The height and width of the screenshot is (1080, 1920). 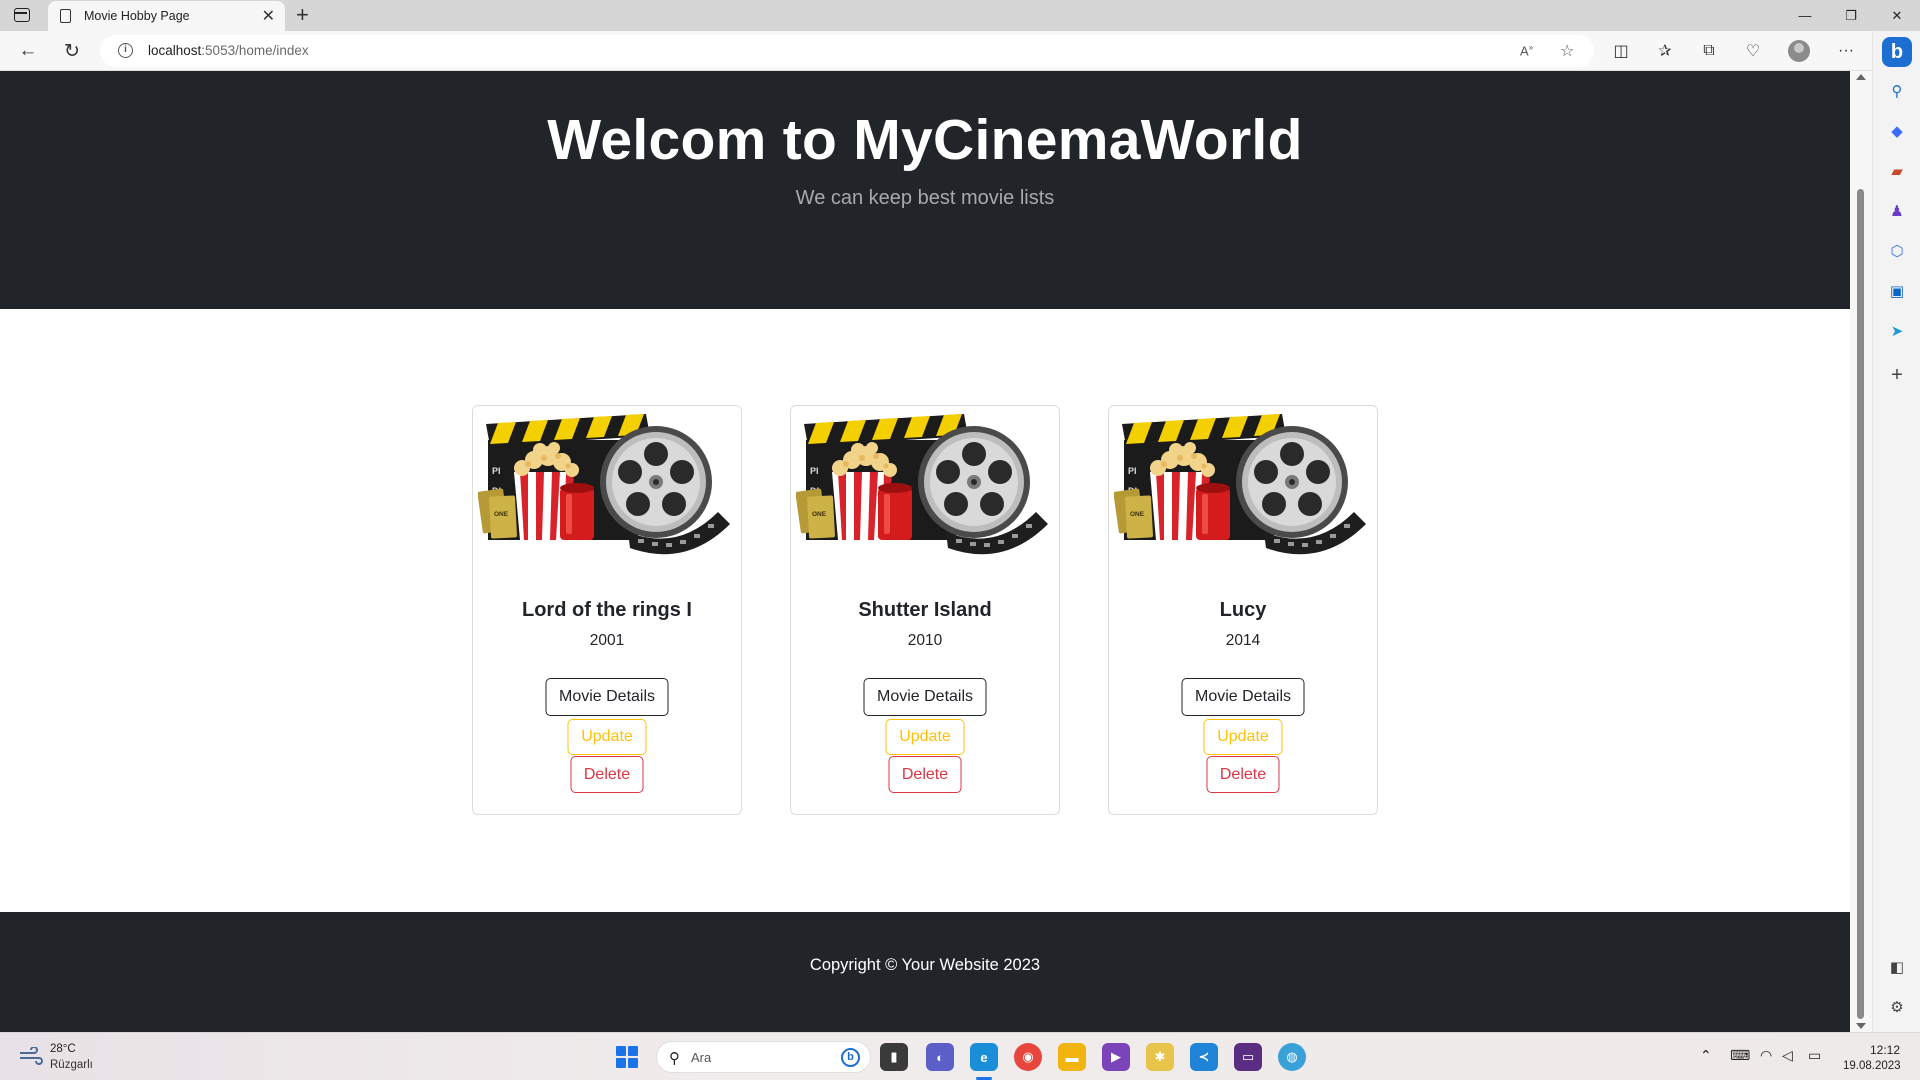 What do you see at coordinates (850, 1057) in the screenshot?
I see `bing-icon: b` at bounding box center [850, 1057].